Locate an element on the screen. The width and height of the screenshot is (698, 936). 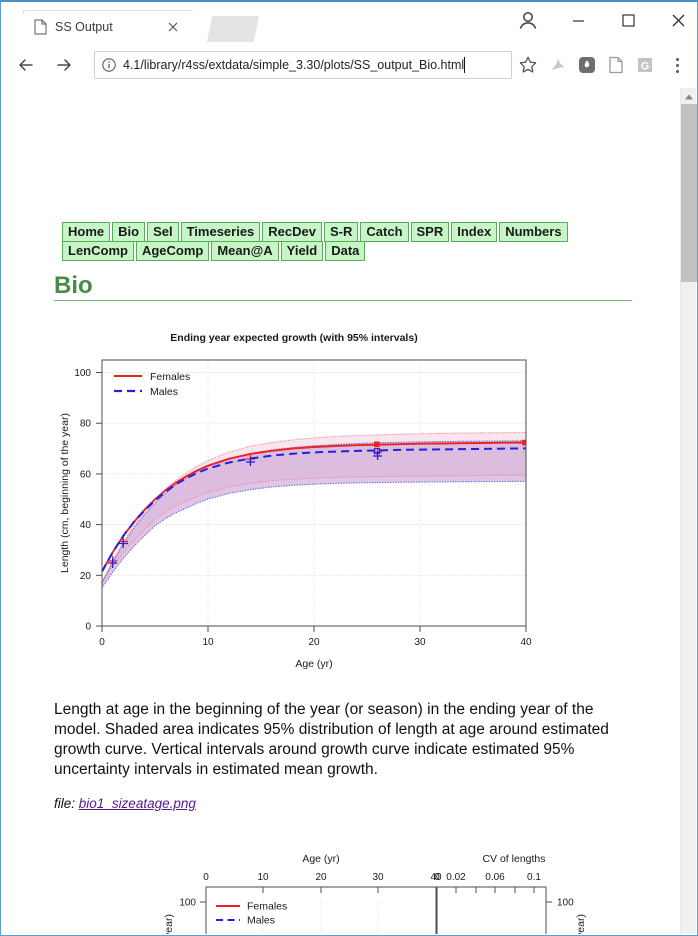
document-extension-icon is located at coordinates (616, 65).